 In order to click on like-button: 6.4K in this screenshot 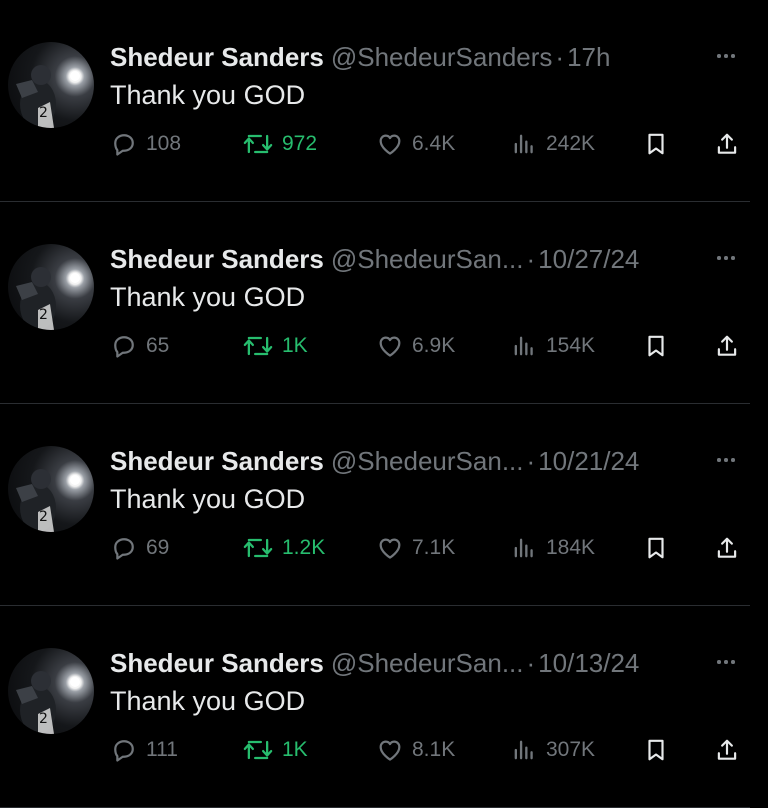, I will do `click(415, 144)`.